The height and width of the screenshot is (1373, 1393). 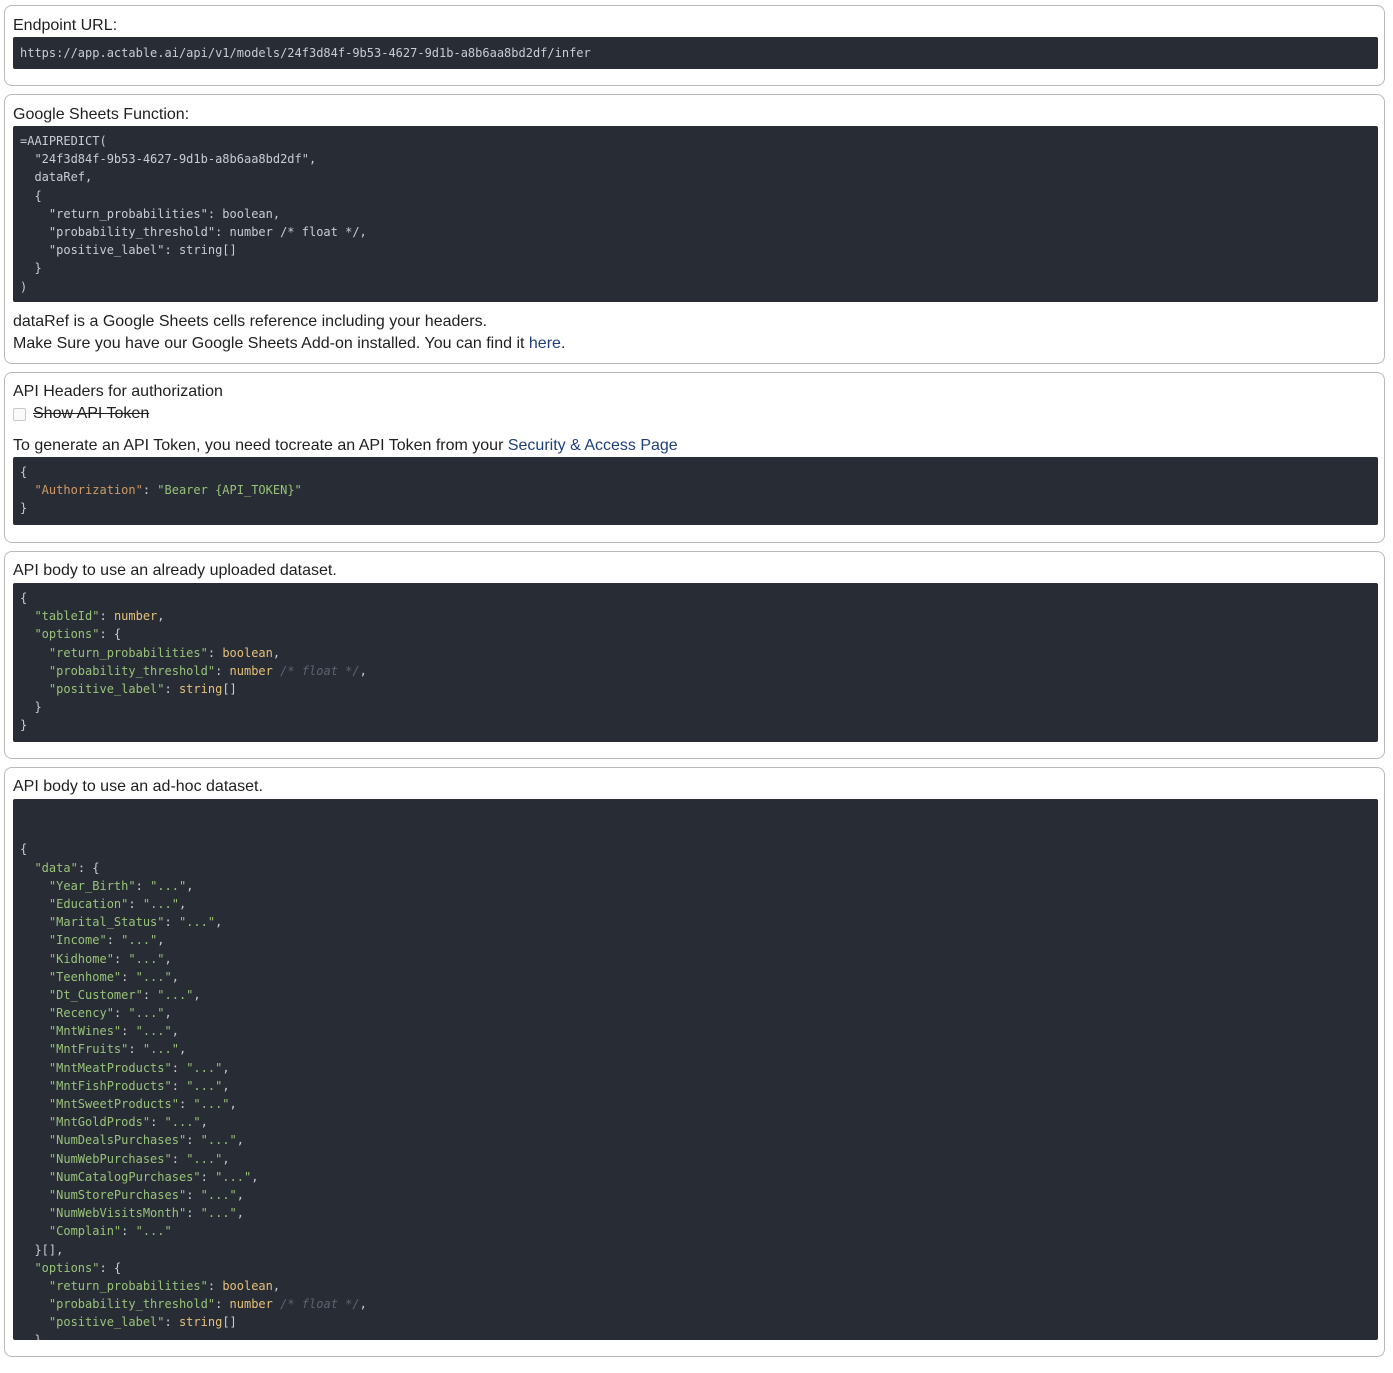 What do you see at coordinates (139, 1158) in the screenshot?
I see `data-field-line: "NumWebPurchases": "...",` at bounding box center [139, 1158].